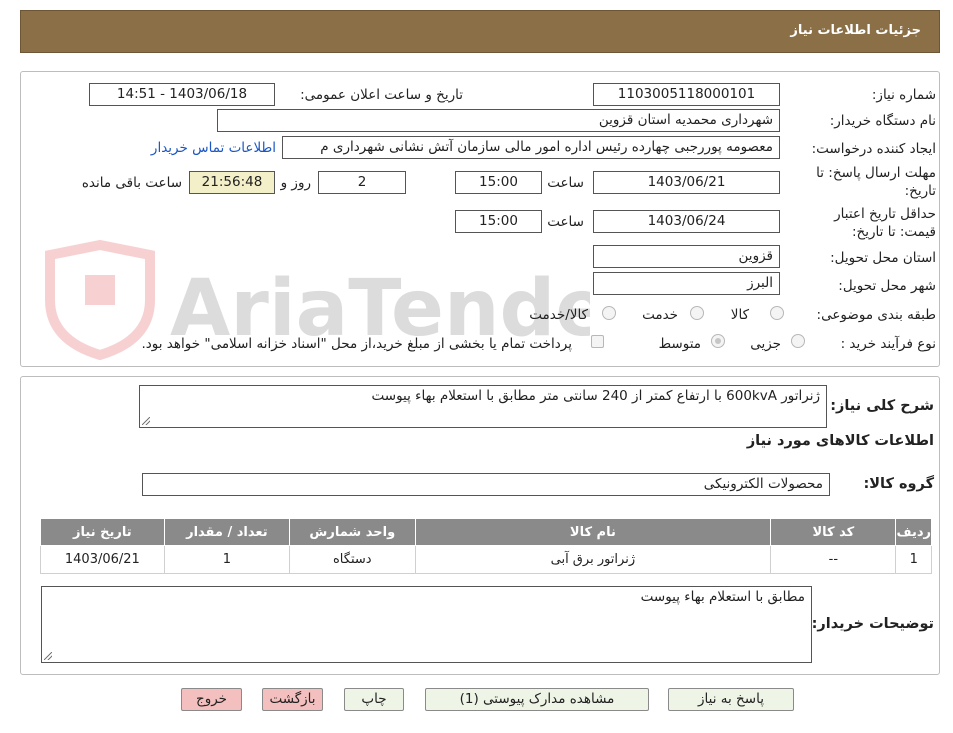 The height and width of the screenshot is (733, 953). What do you see at coordinates (102, 559) in the screenshot?
I see `cell-need-date: 1403/06/21` at bounding box center [102, 559].